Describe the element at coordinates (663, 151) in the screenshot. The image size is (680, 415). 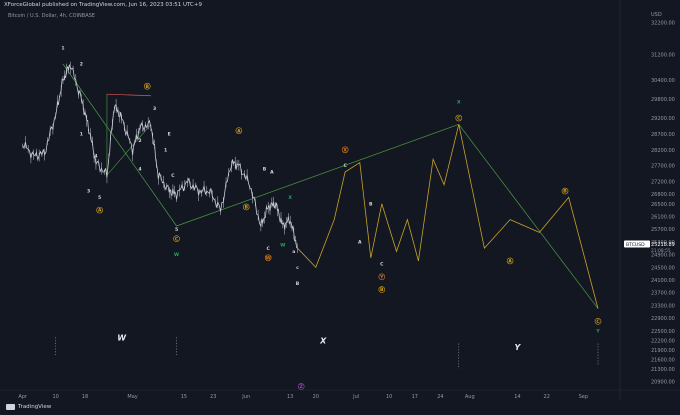
I see `y-tick-label: 28200.00` at that location.